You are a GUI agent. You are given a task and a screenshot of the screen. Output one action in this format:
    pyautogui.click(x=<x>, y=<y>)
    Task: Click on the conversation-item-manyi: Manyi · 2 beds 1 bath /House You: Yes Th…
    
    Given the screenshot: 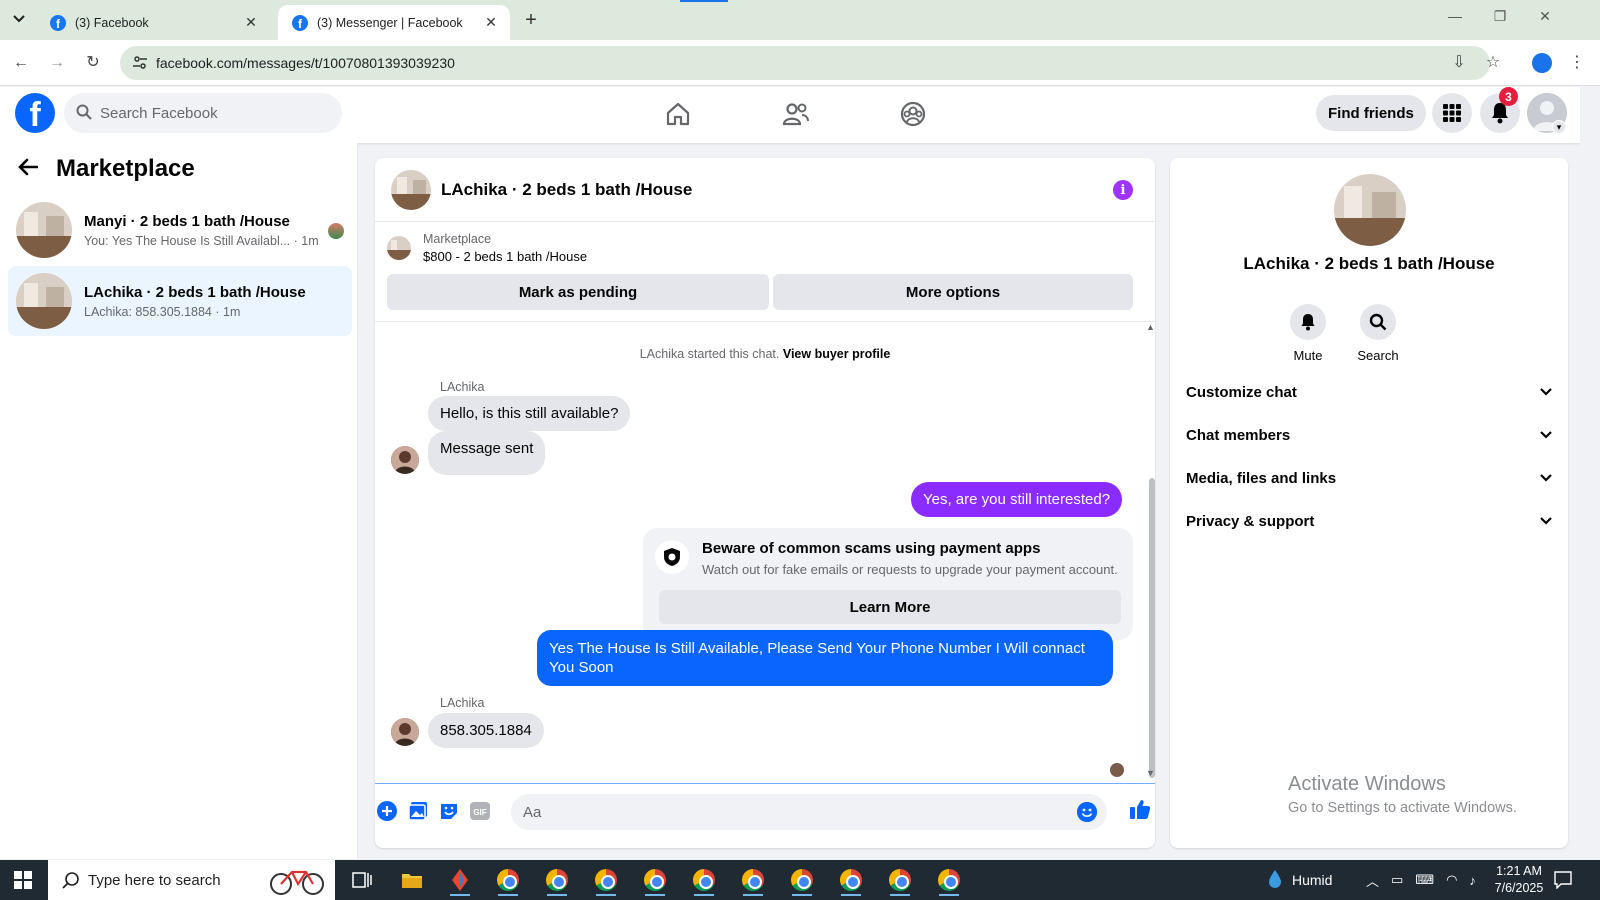 What is the action you would take?
    pyautogui.click(x=180, y=230)
    